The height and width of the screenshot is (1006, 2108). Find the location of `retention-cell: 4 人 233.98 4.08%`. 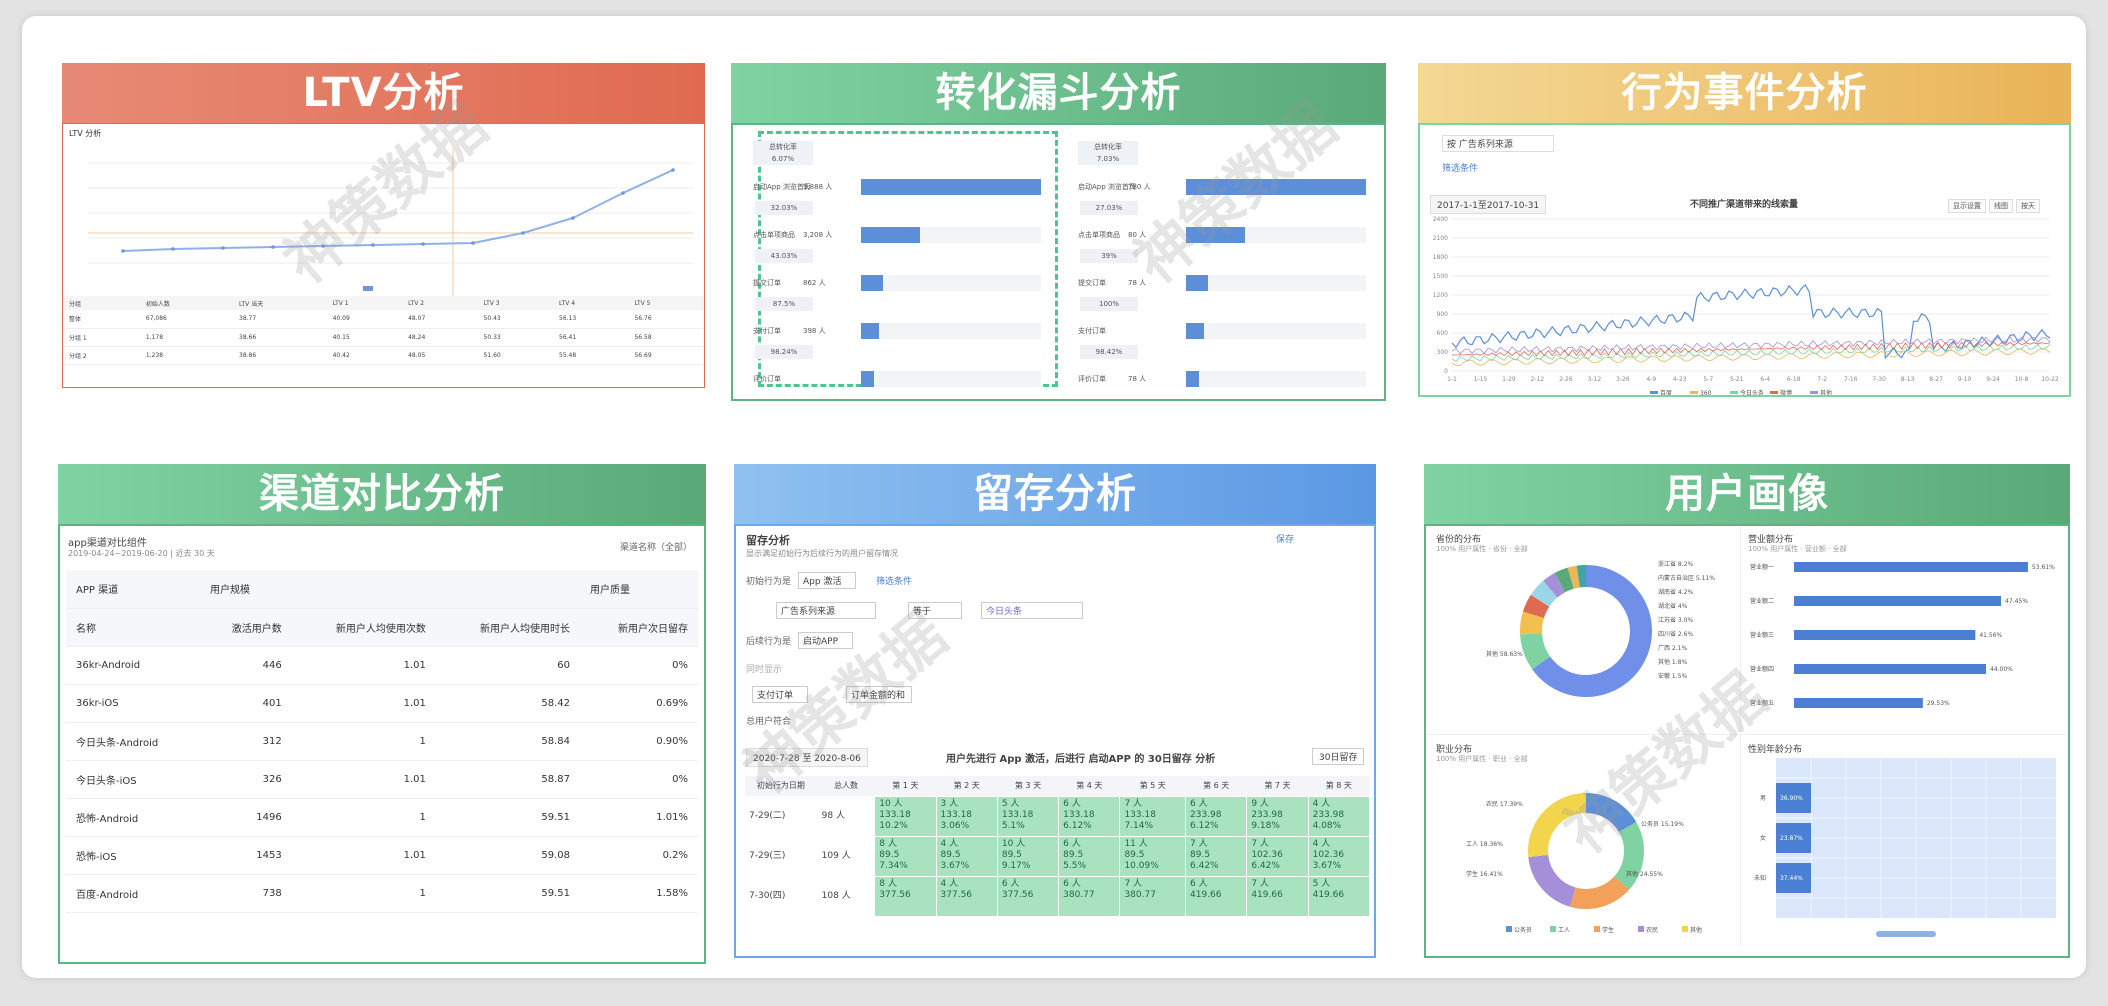

retention-cell: 4 人 233.98 4.08% is located at coordinates (1339, 816).